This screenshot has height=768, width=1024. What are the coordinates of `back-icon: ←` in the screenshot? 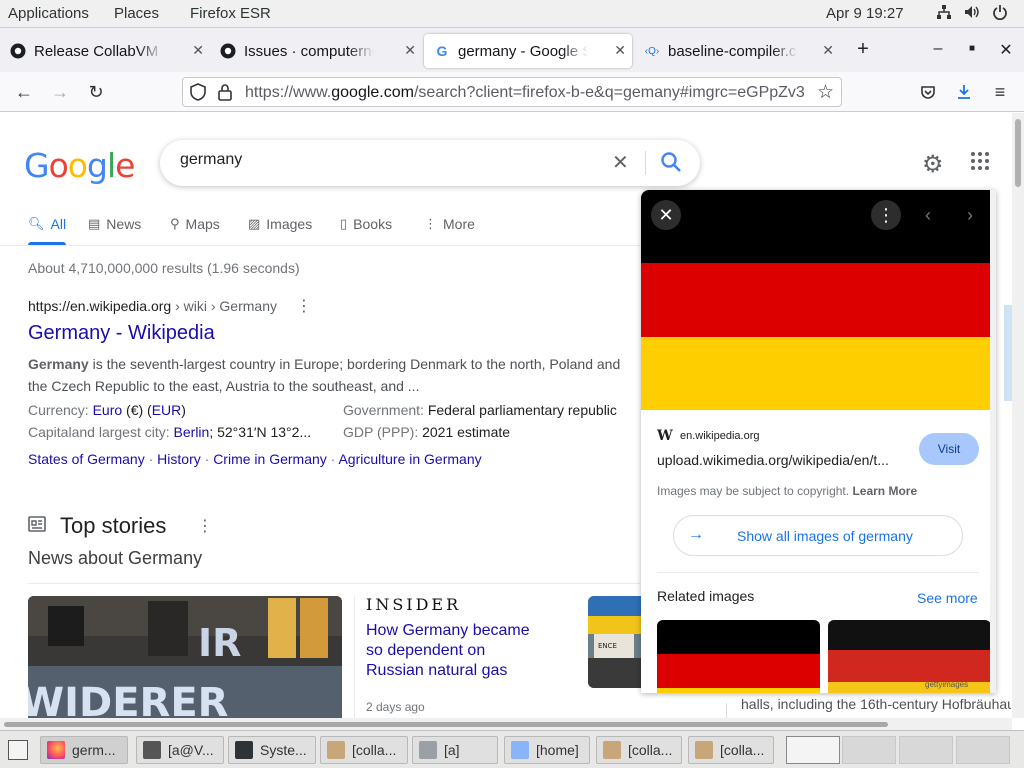 It's located at (24, 92).